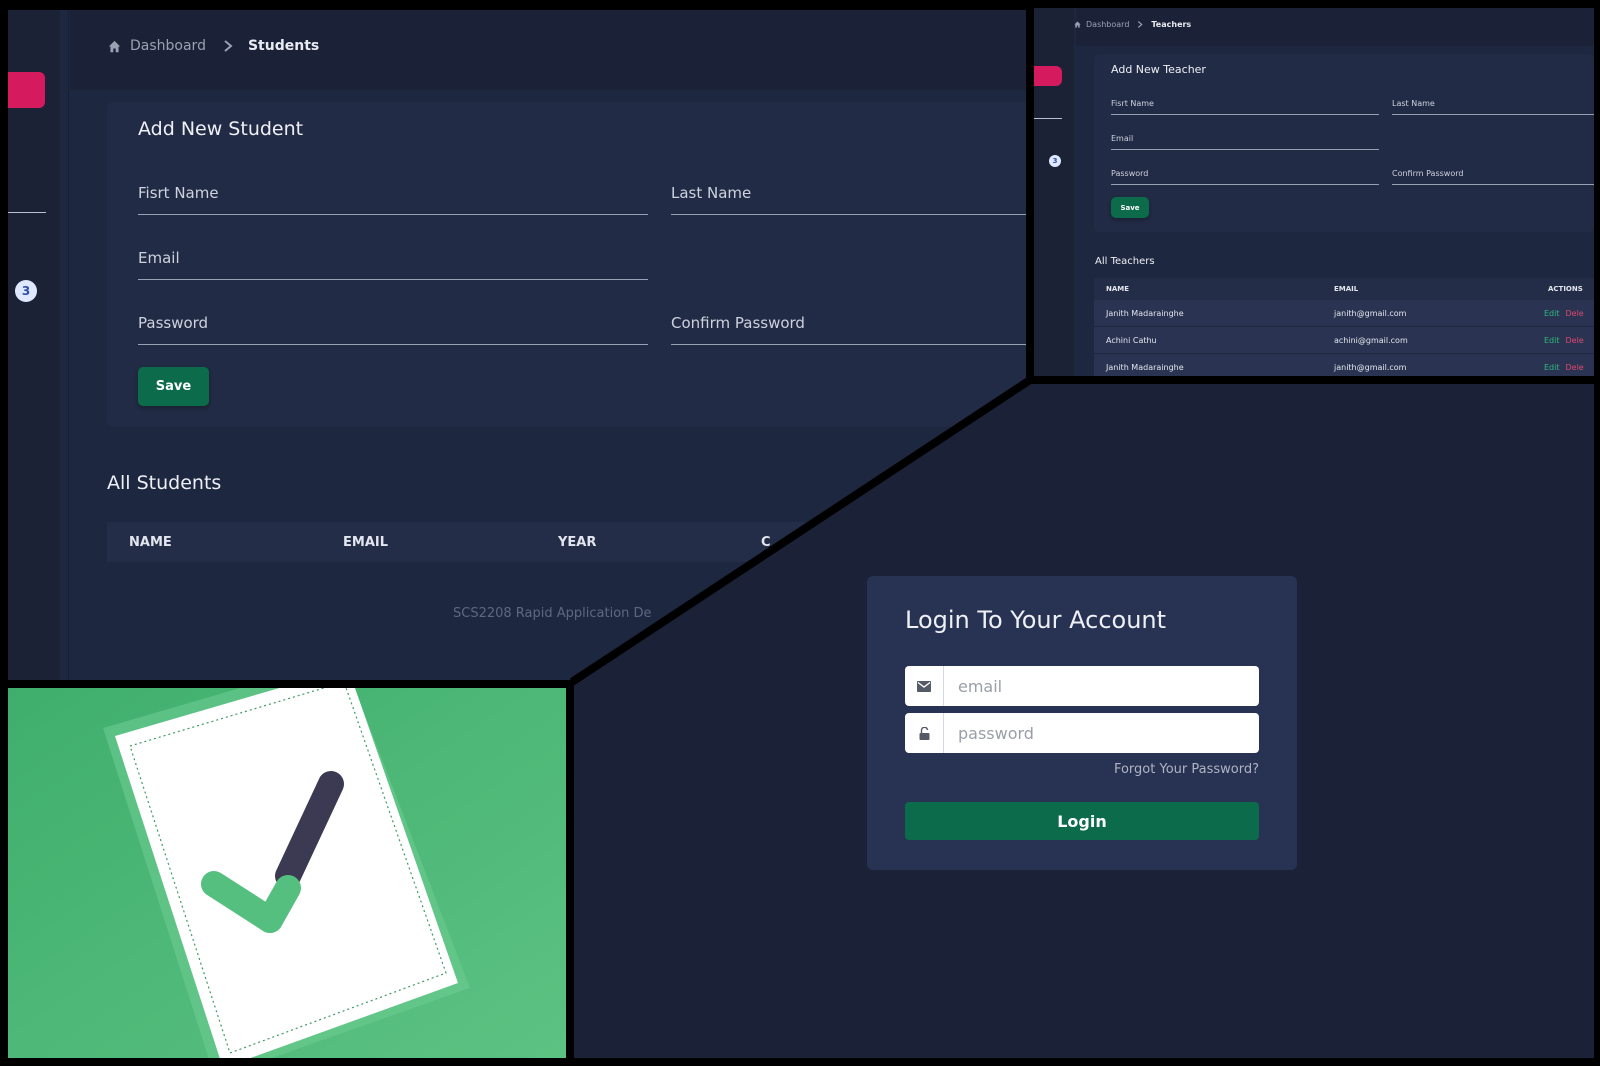 The width and height of the screenshot is (1600, 1066). Describe the element at coordinates (221, 129) in the screenshot. I see `form-title: Add New Student` at that location.